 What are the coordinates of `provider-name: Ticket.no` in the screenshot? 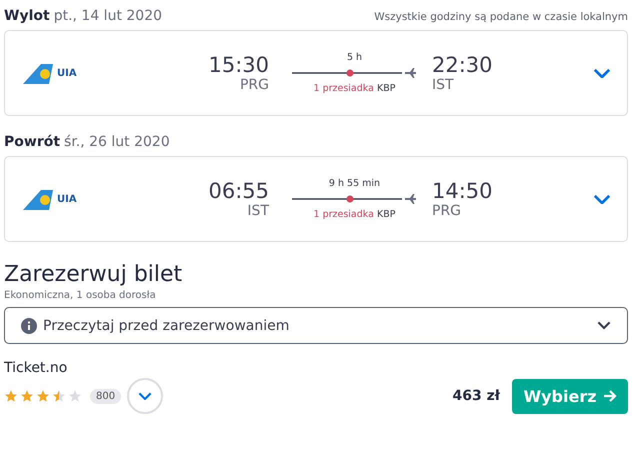 It's located at (36, 368).